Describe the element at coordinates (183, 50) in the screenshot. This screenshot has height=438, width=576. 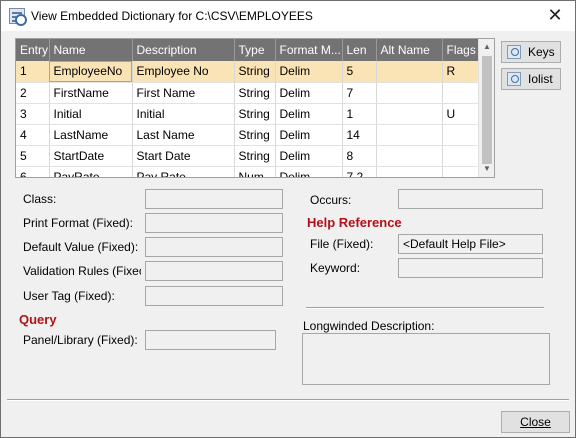
I see `column-header-description: Description` at that location.